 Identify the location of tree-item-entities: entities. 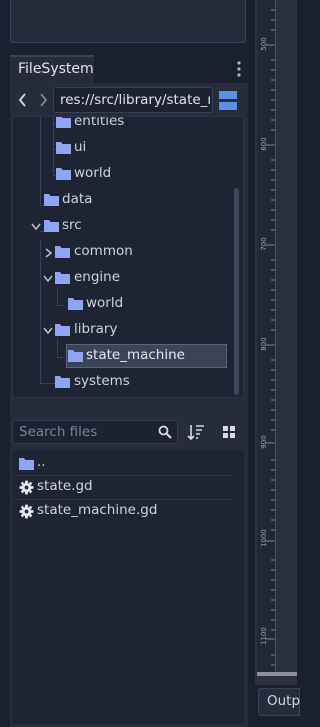
(128, 125).